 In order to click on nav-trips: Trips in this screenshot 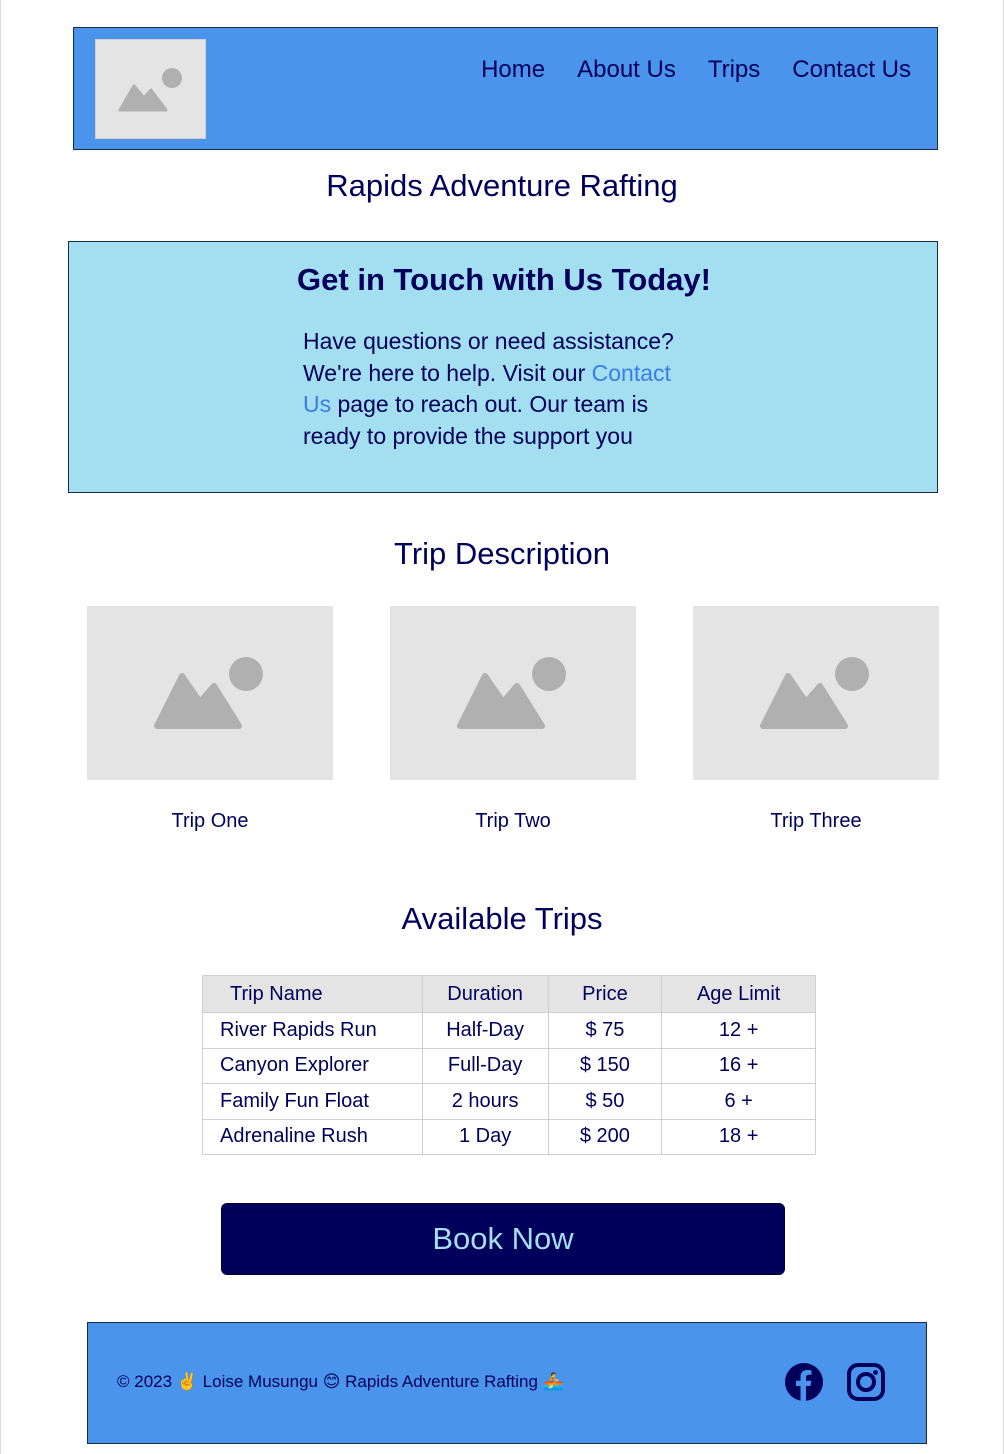, I will do `click(734, 70)`.